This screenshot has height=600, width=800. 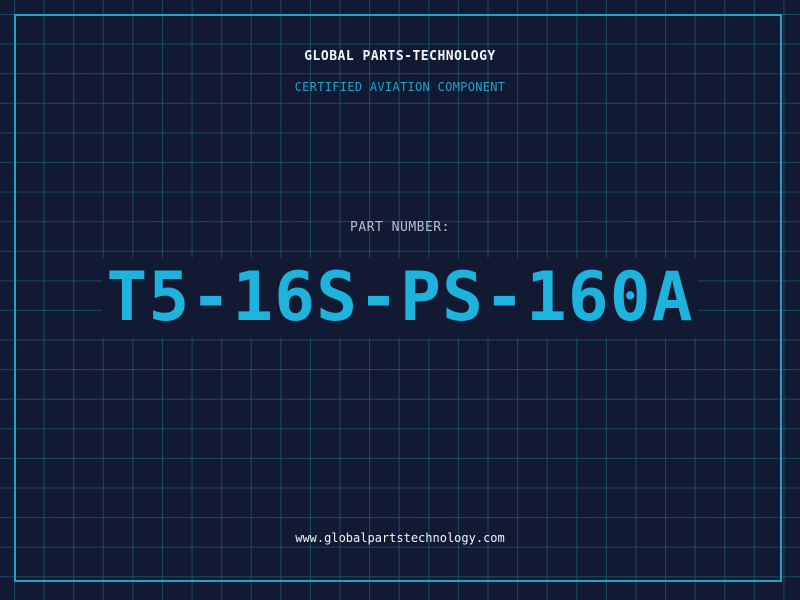 I want to click on company-name: GLOBAL PARTS-TECHNOLOGY, so click(x=400, y=56).